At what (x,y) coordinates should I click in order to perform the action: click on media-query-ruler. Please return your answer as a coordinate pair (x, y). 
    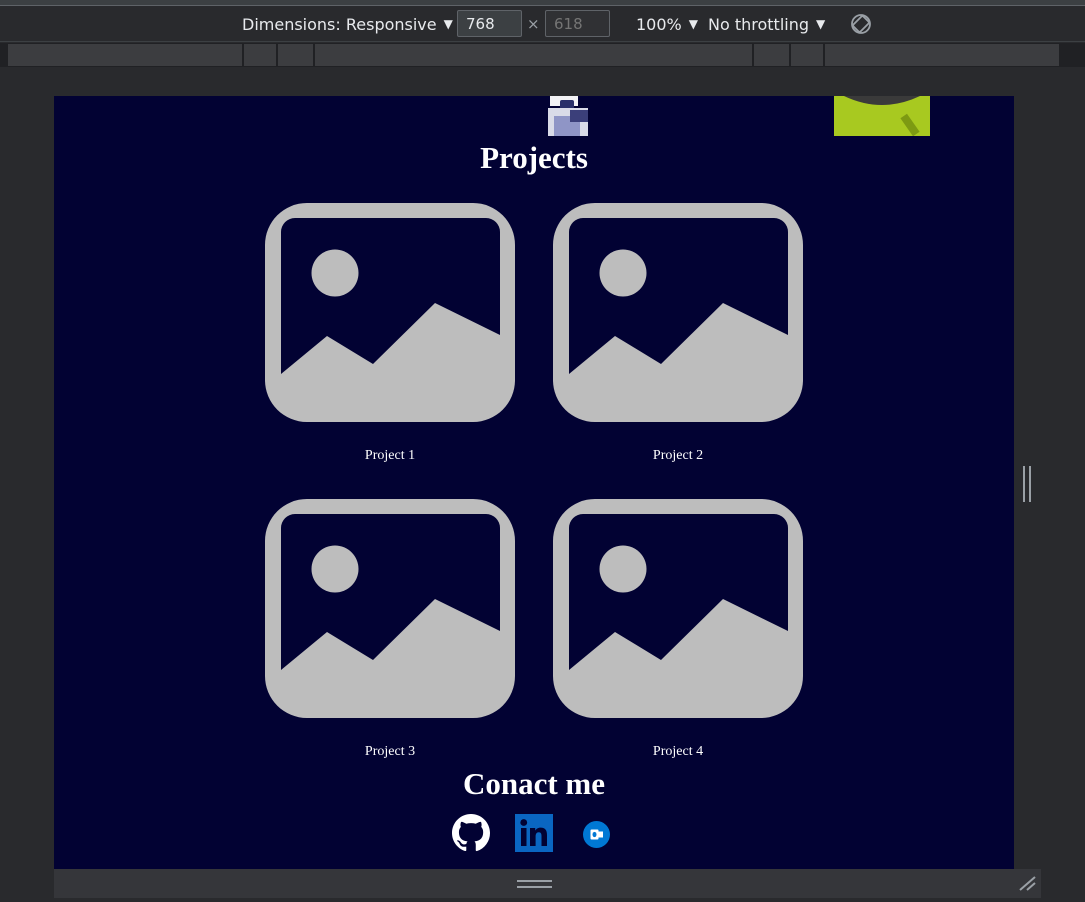
    Looking at the image, I should click on (542, 55).